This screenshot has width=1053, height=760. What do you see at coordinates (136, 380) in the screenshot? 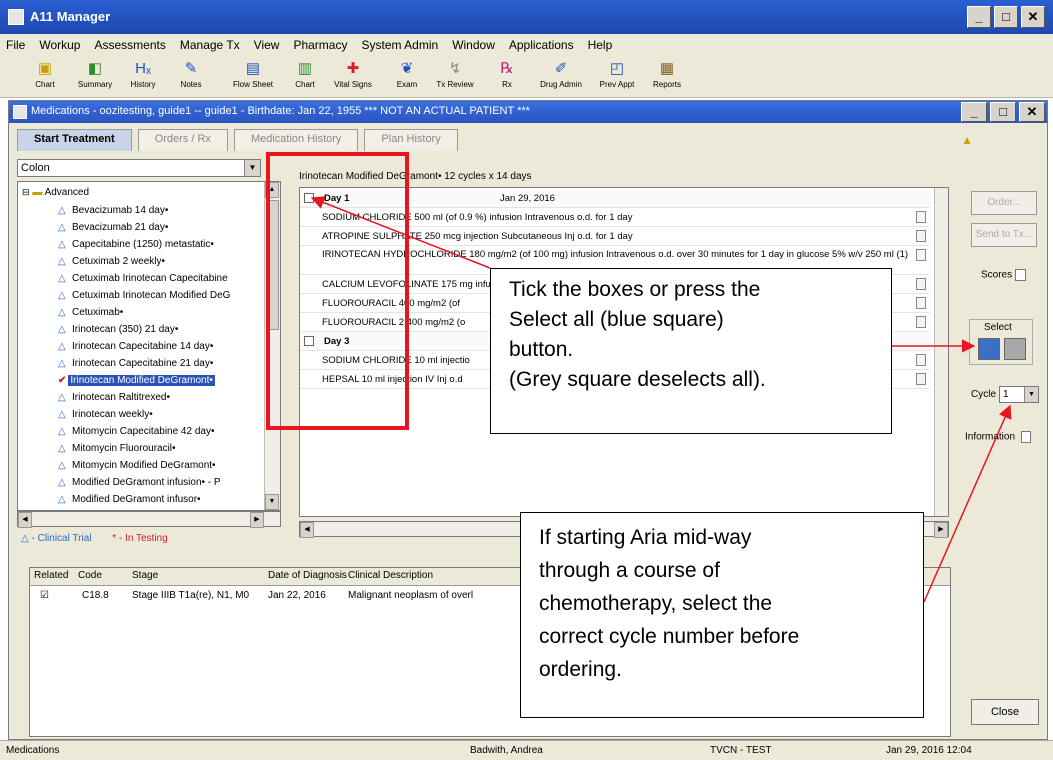
I see `tree-item: ✔ Irinotecan Modified DeGramont•` at bounding box center [136, 380].